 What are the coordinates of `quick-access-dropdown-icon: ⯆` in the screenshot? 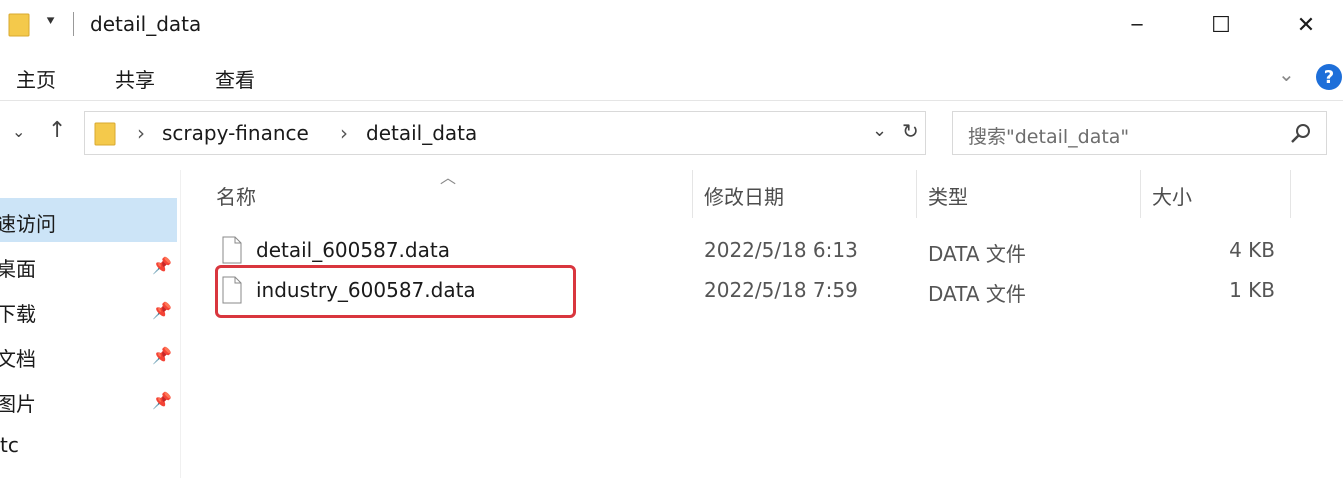 It's located at (50, 22).